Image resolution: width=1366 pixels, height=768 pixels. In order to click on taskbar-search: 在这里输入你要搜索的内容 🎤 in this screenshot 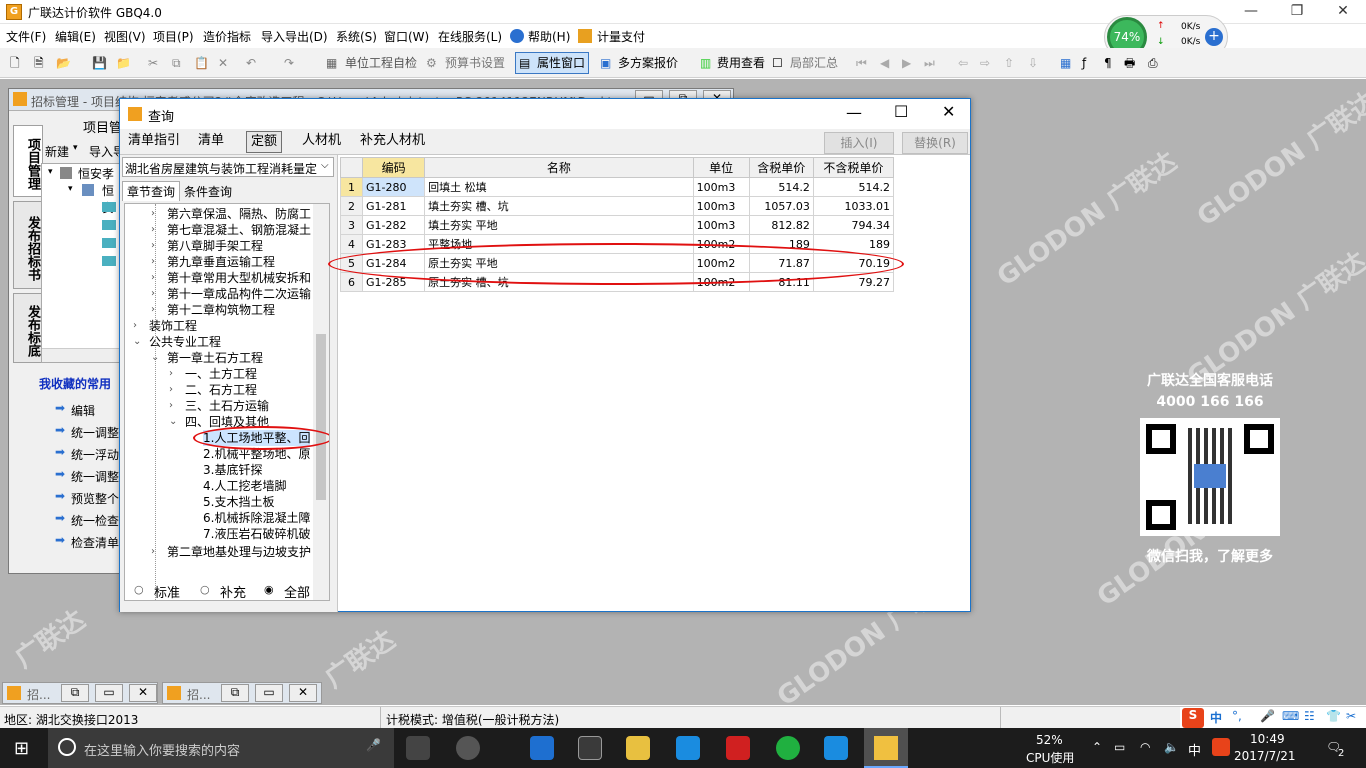, I will do `click(221, 748)`.